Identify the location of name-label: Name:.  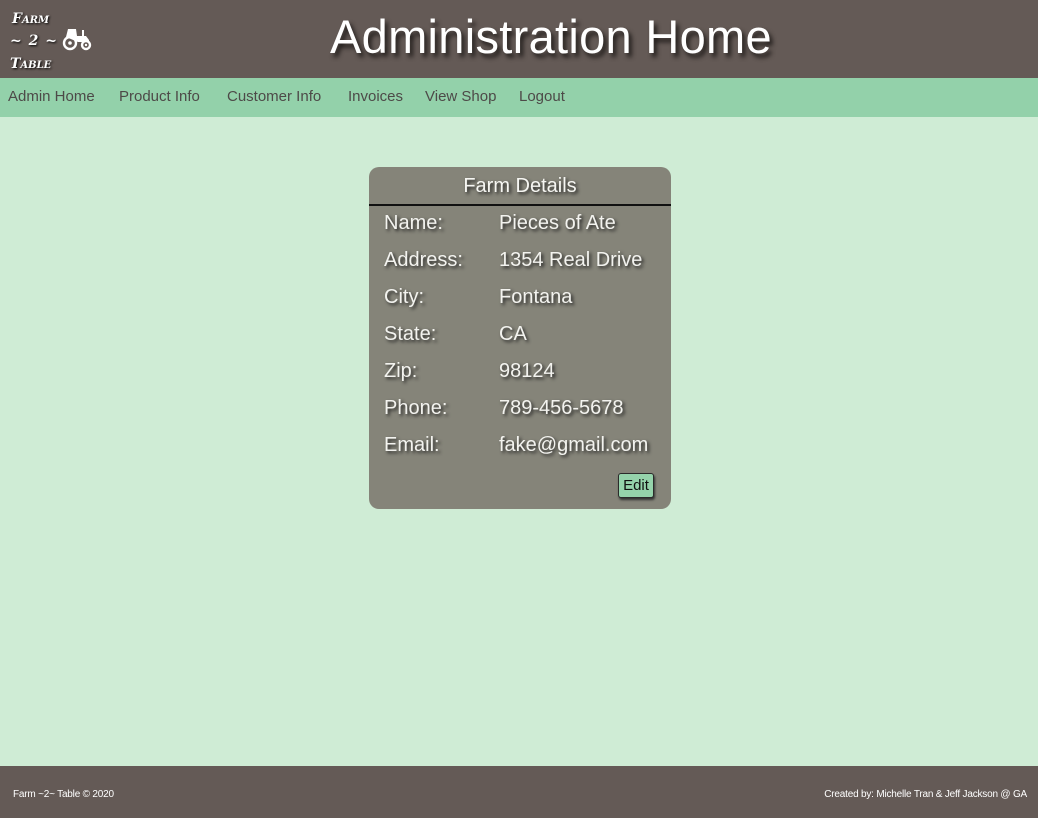
(413, 223).